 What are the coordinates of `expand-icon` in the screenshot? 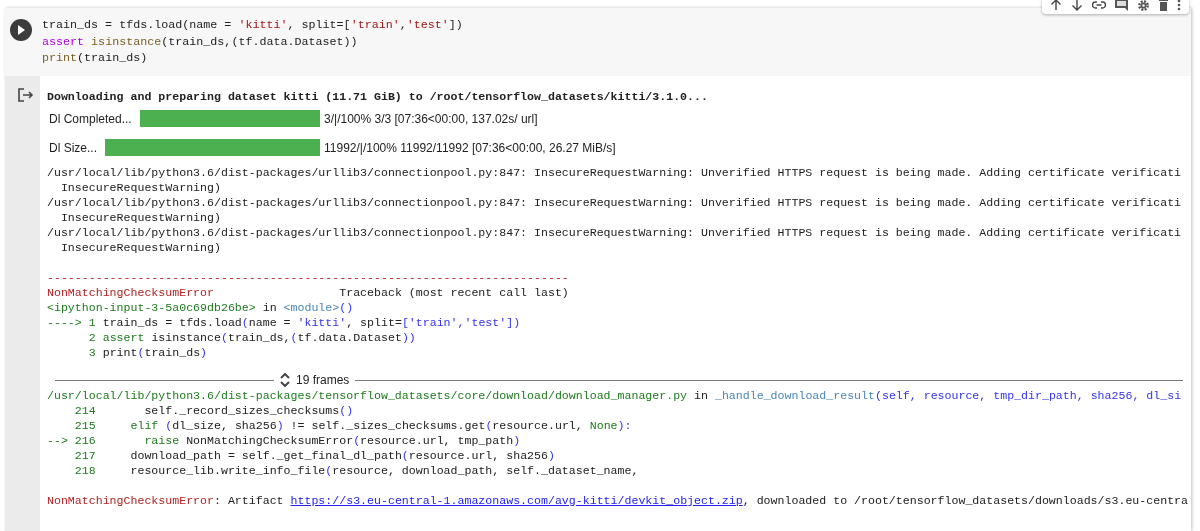 It's located at (285, 380).